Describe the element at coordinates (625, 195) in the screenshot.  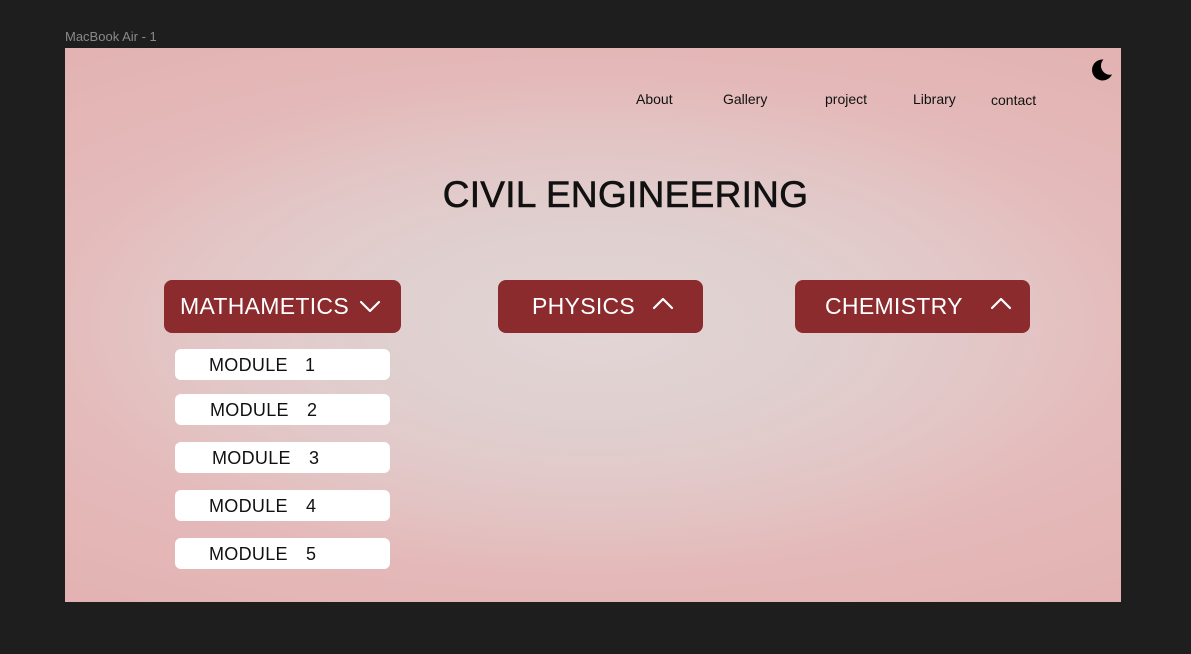
I see `page-title: CIVIL ENGINEERING` at that location.